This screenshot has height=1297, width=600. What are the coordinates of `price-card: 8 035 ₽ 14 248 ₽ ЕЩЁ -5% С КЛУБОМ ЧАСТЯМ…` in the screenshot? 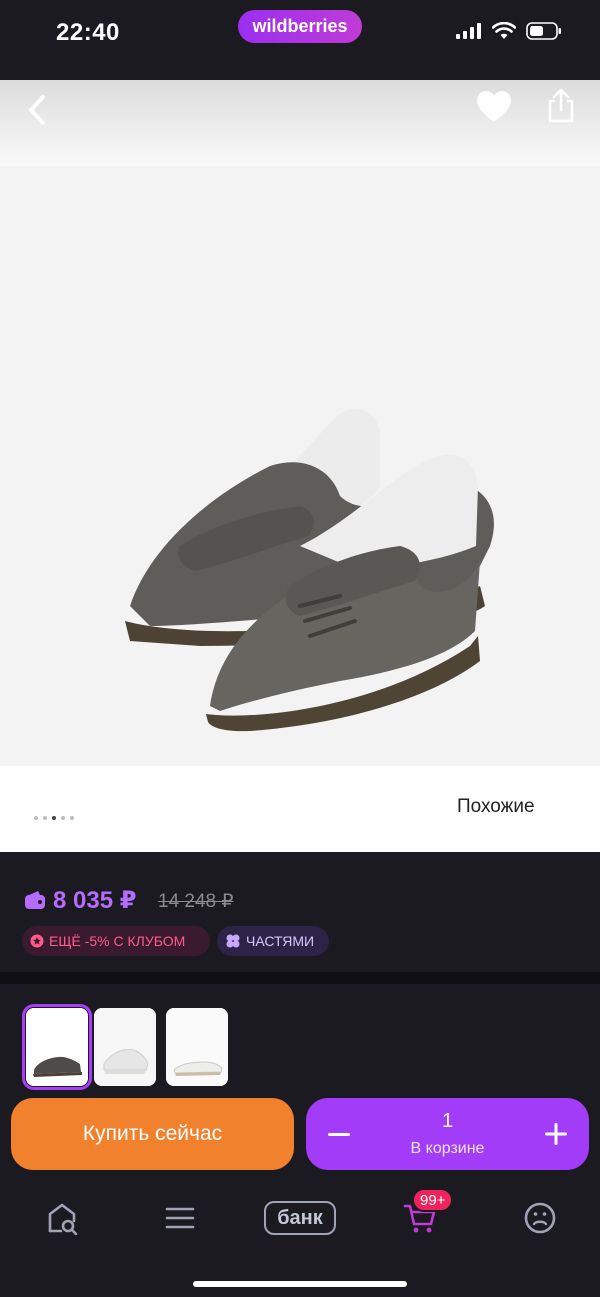 It's located at (300, 912).